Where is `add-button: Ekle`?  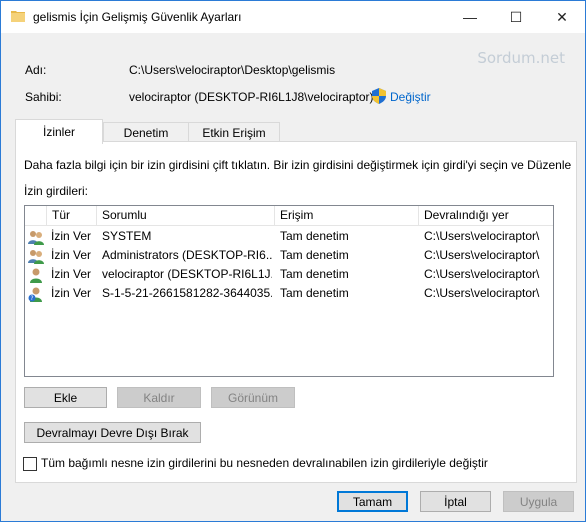
add-button: Ekle is located at coordinates (65, 397).